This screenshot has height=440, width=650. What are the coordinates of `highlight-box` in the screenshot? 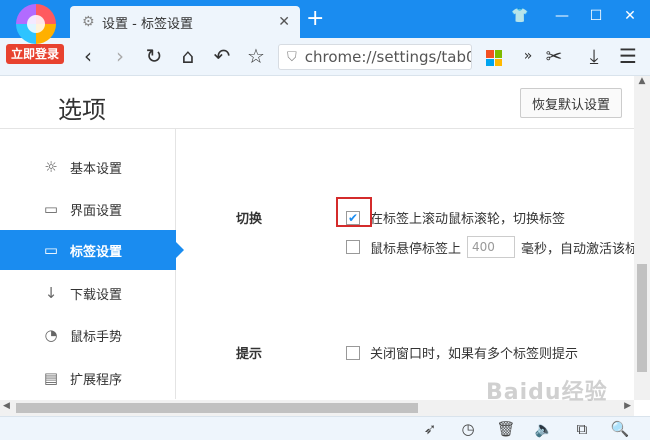 It's located at (354, 212).